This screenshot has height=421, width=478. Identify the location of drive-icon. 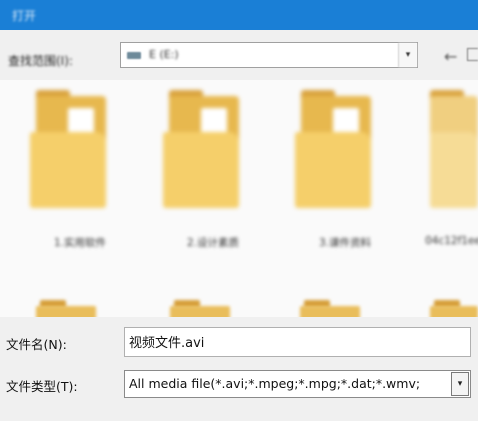
(134, 55).